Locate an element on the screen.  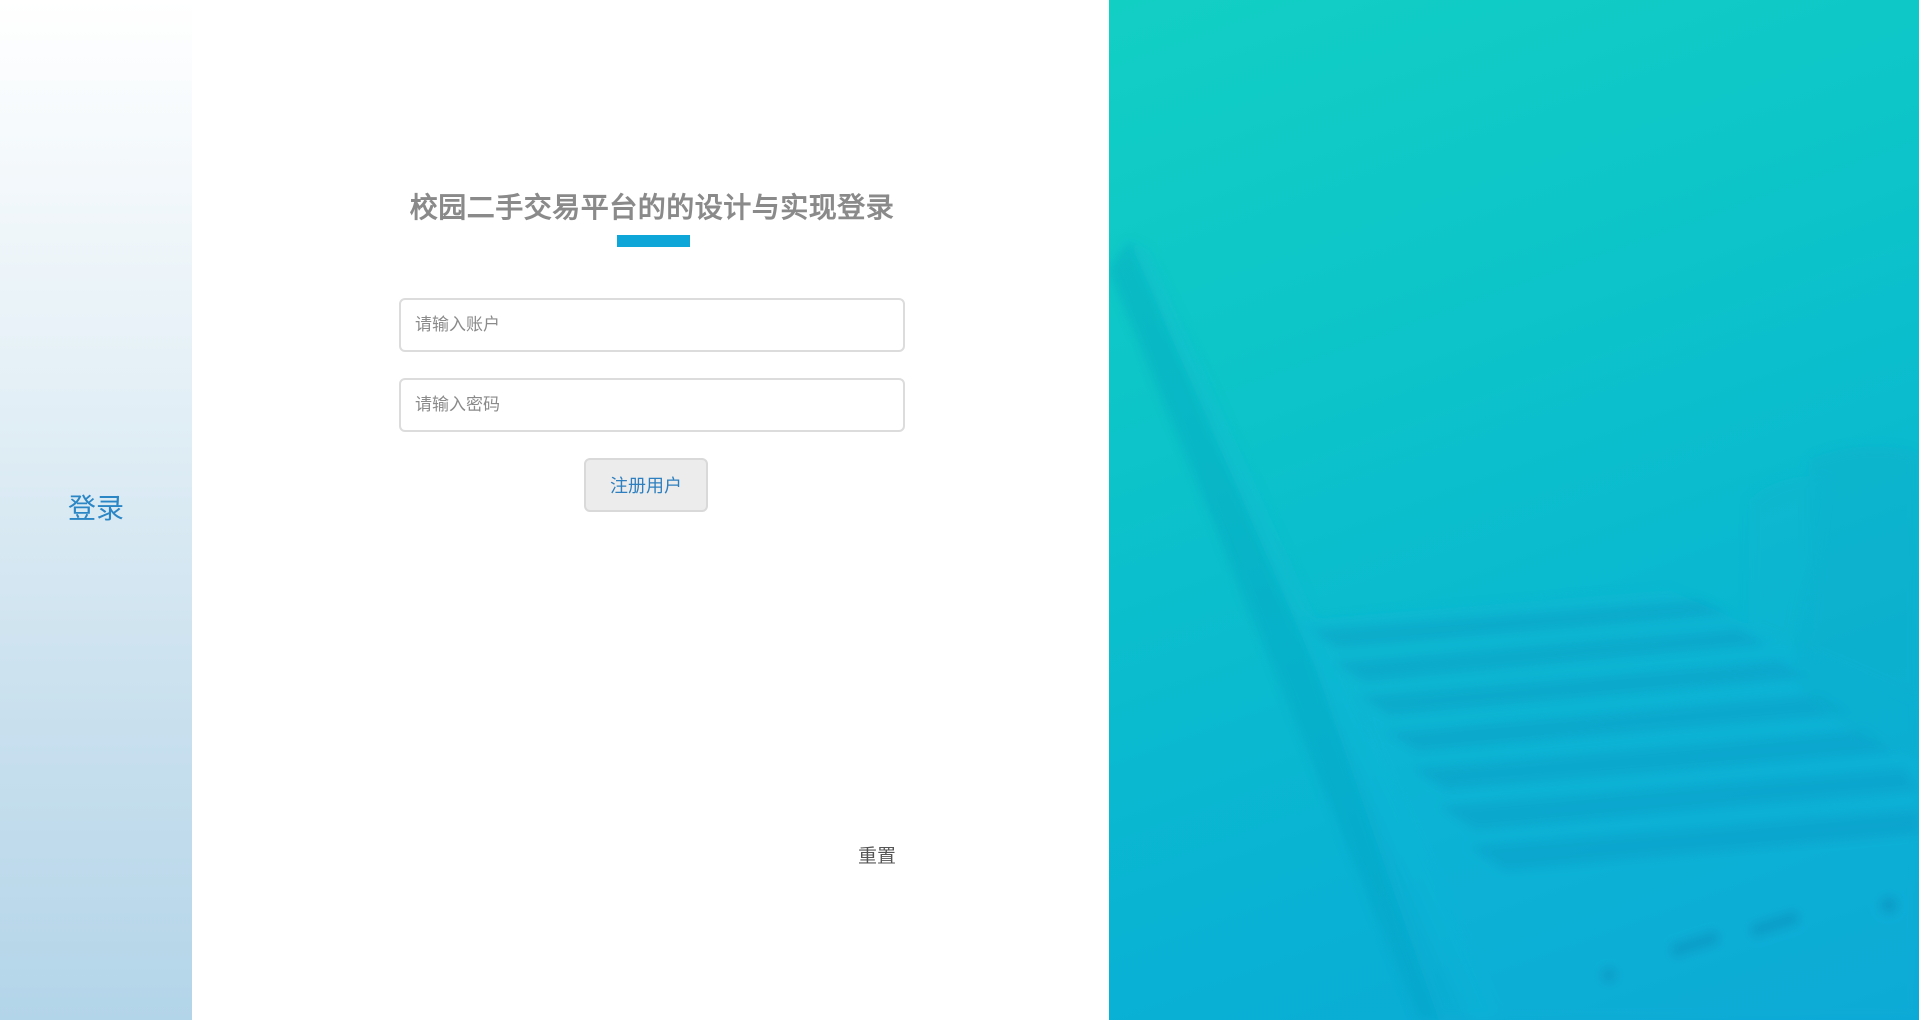
account-input is located at coordinates (652, 325).